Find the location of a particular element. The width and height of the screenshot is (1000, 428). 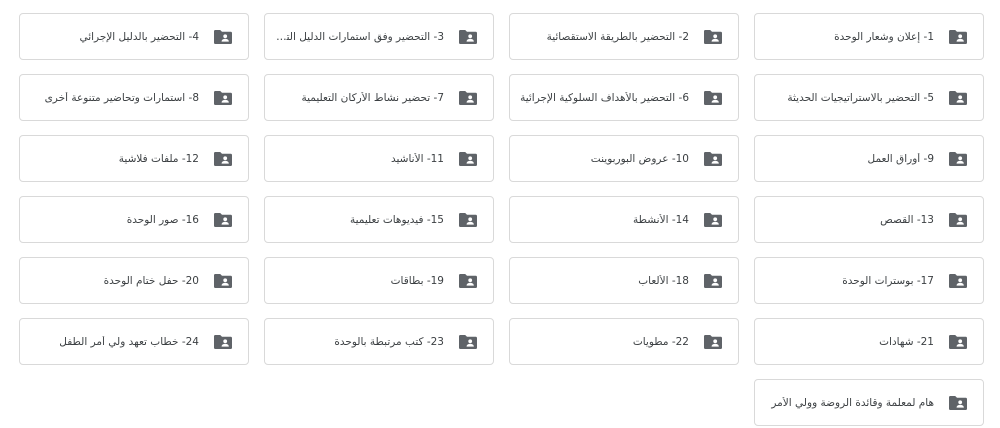

folder-item: 12- ملفات فلاشية is located at coordinates (134, 158).